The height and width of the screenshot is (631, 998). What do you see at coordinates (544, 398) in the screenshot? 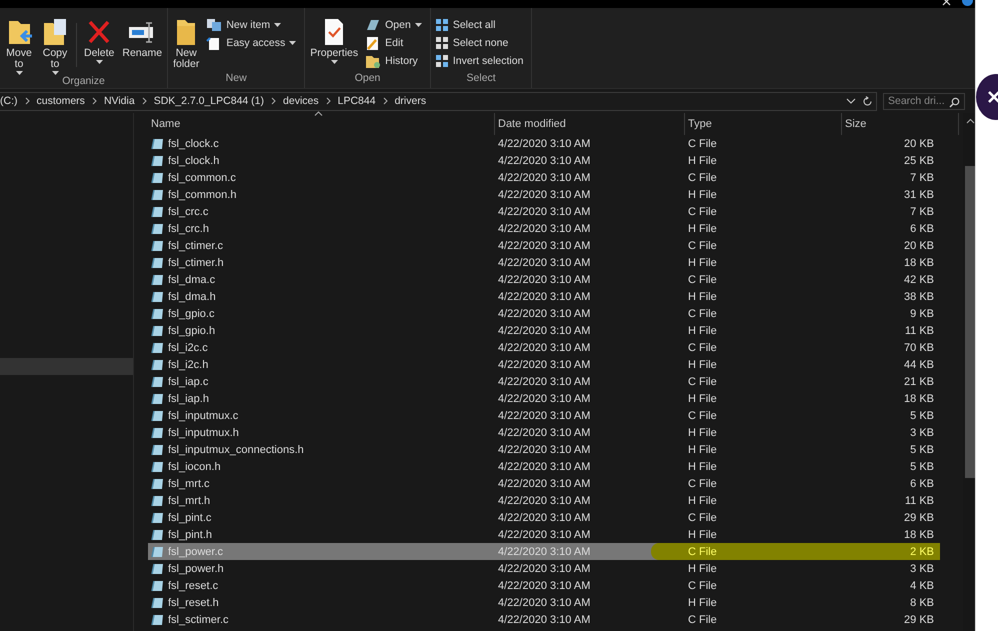
I see `file-row: fsl_iap.h 4/22/2020 3:10 AM H File 18 KB` at bounding box center [544, 398].